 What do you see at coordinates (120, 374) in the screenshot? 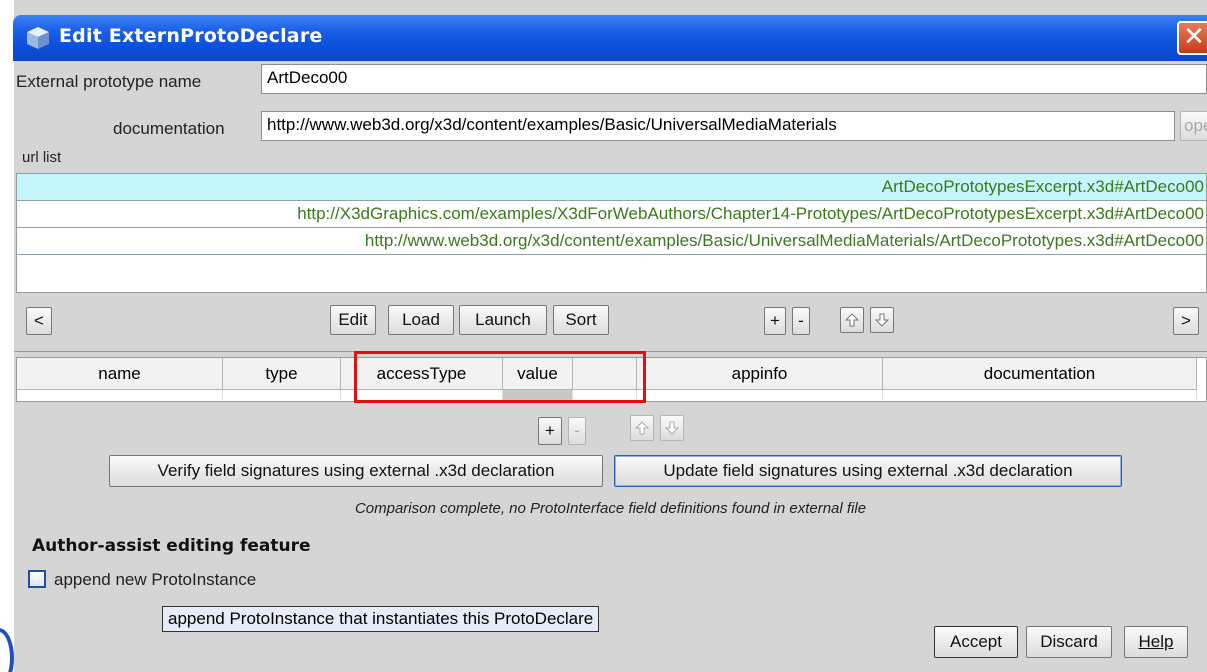
I see `column-header-name: name` at bounding box center [120, 374].